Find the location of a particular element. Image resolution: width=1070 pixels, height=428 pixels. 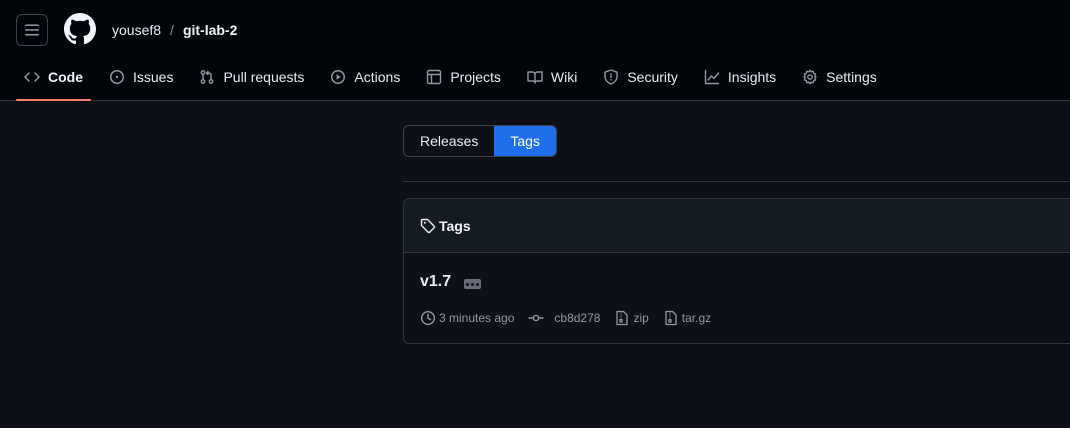

repo-name-link: git-lab-2 is located at coordinates (210, 30).